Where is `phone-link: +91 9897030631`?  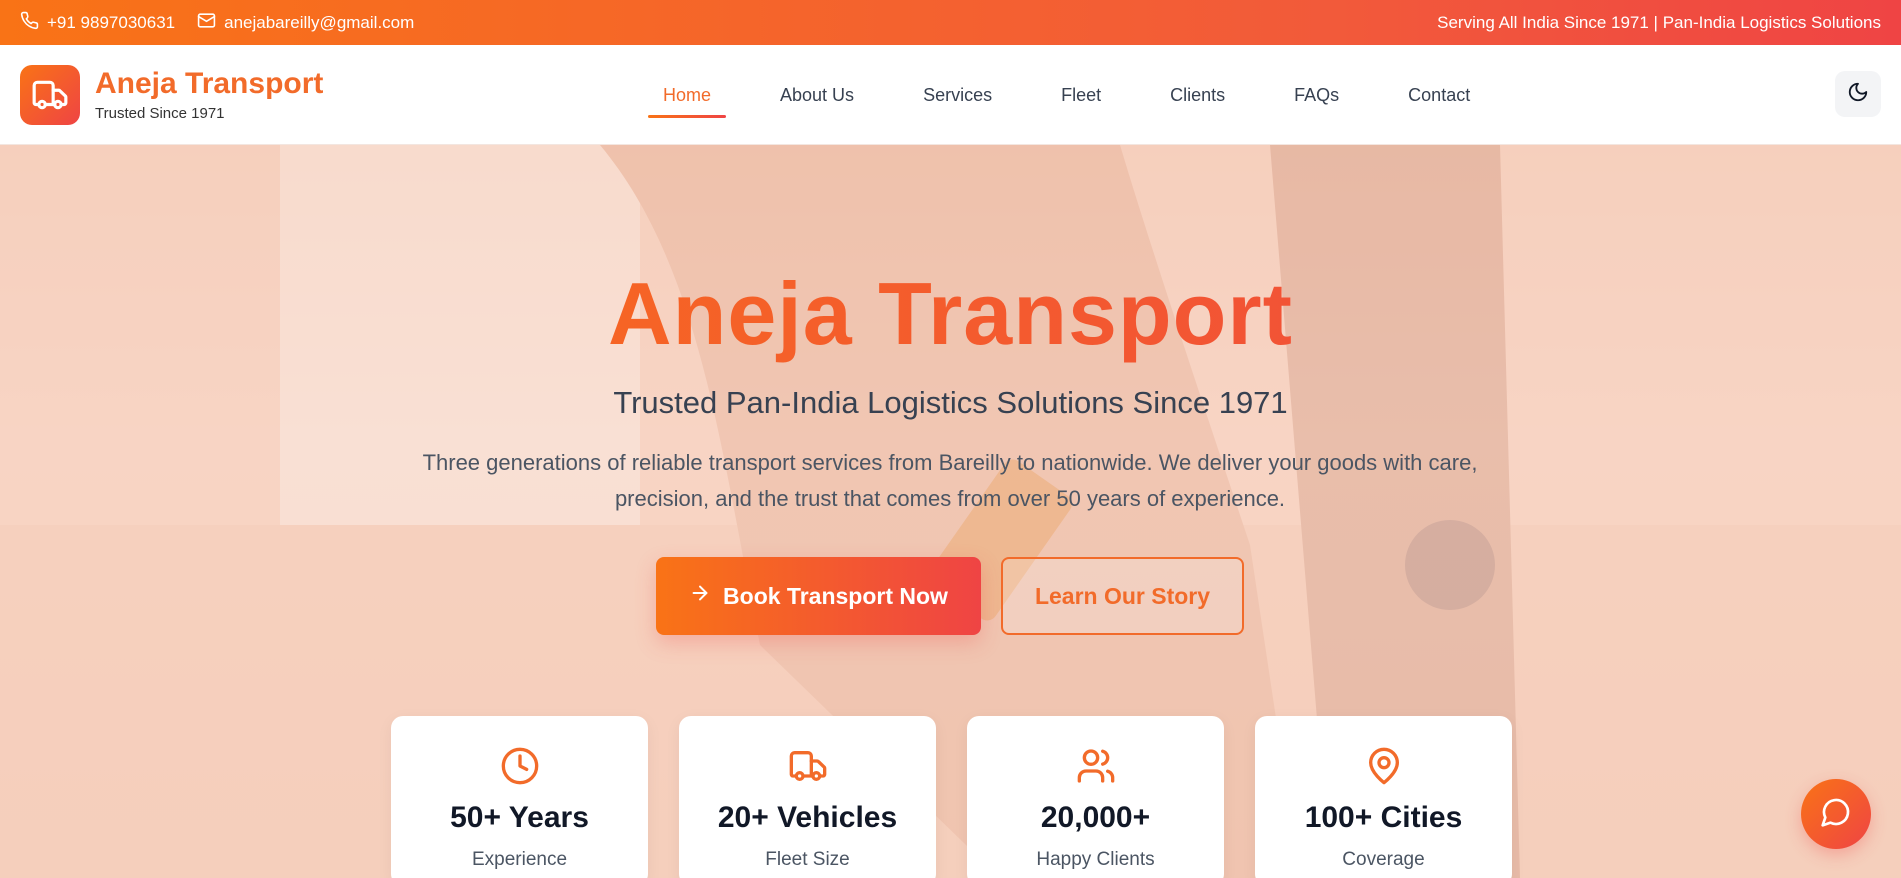 phone-link: +91 9897030631 is located at coordinates (97, 23).